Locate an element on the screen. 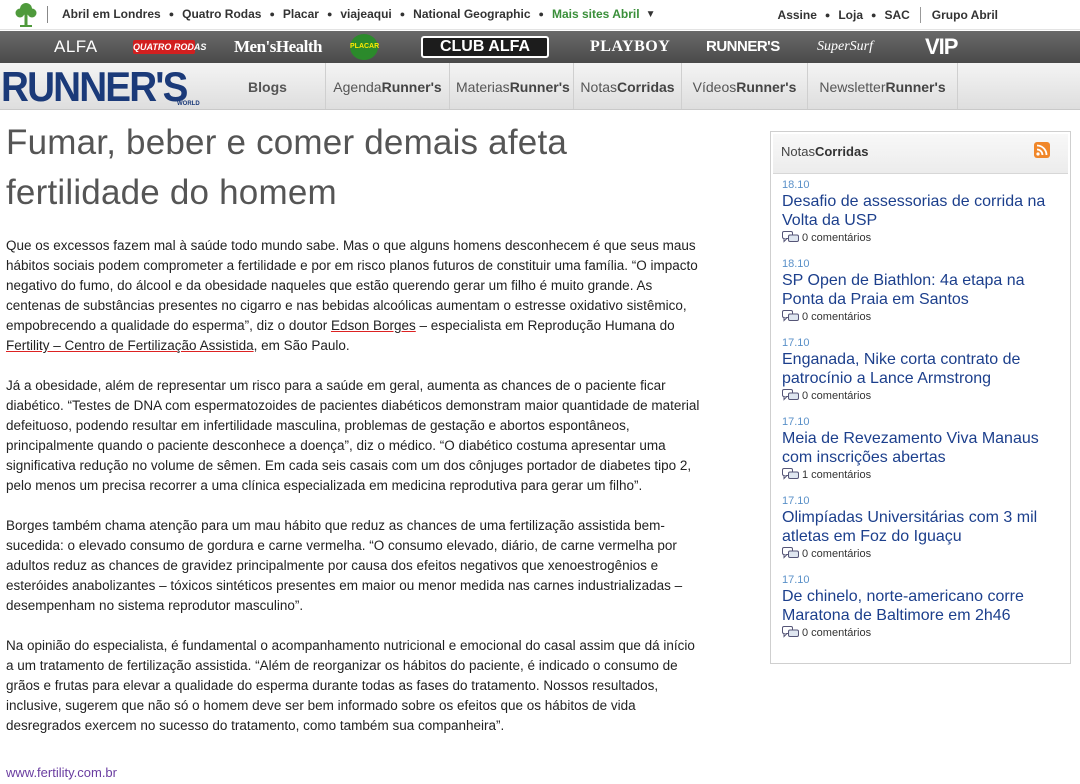  brand-club-alfa-logo: CLUB ALFA is located at coordinates (485, 47).